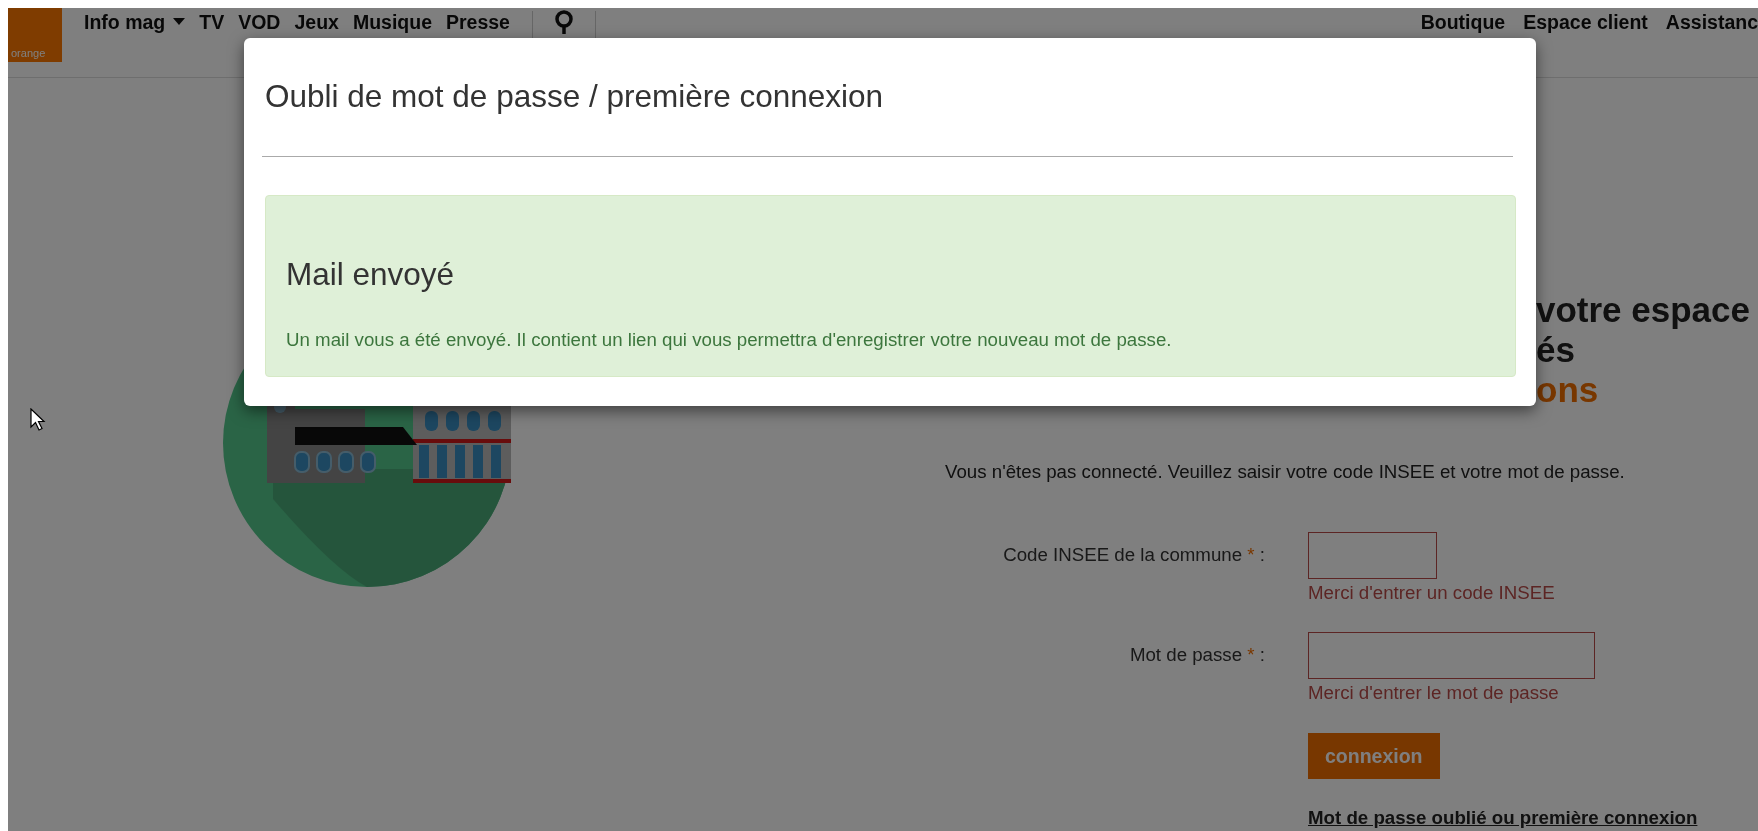 This screenshot has height=831, width=1758. I want to click on page-heading: votre espace, so click(1643, 310).